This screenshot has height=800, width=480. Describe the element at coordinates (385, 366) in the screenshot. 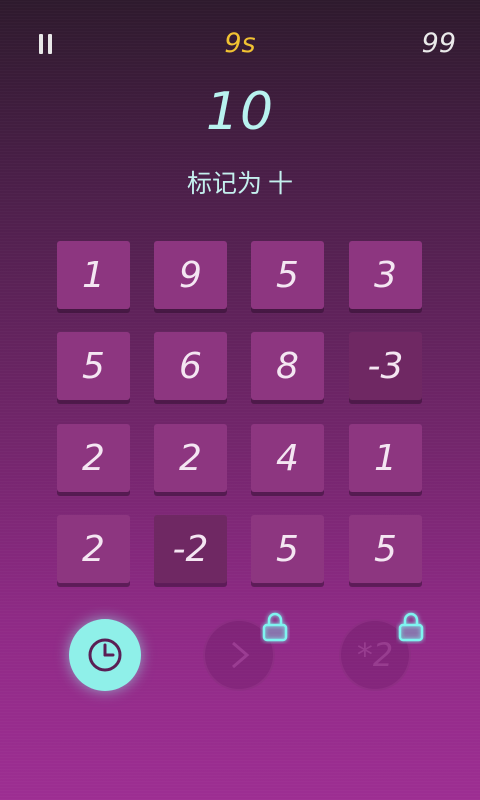

I see `grid-tile: -3` at that location.